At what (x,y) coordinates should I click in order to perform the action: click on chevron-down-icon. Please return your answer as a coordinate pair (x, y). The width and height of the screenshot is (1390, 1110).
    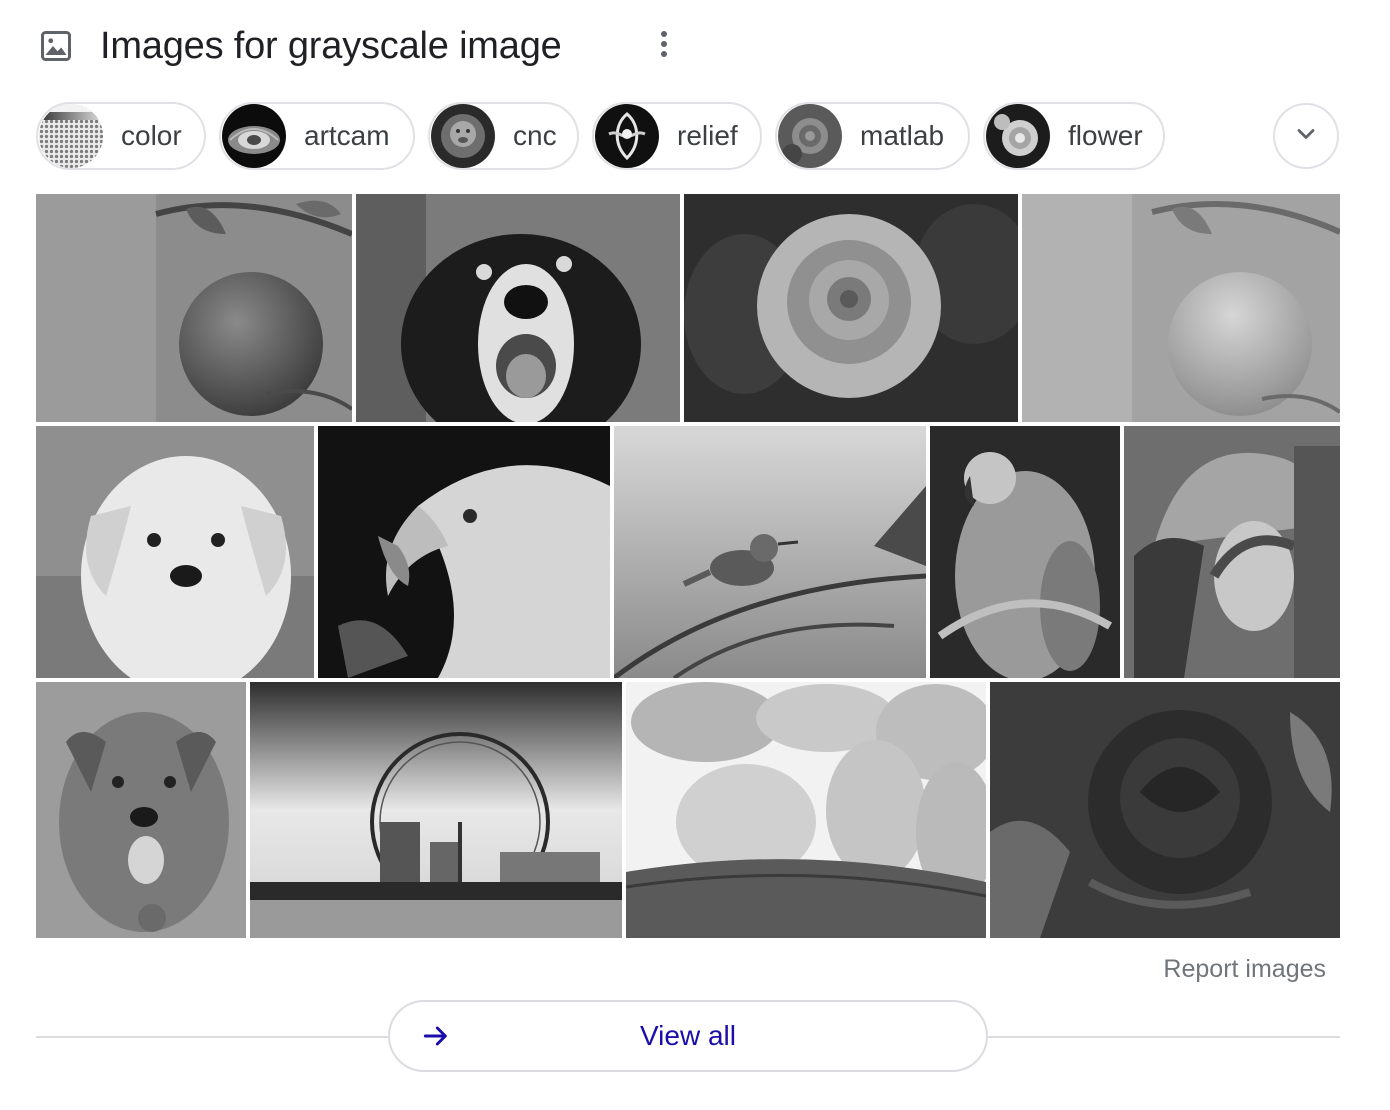
    Looking at the image, I should click on (1306, 136).